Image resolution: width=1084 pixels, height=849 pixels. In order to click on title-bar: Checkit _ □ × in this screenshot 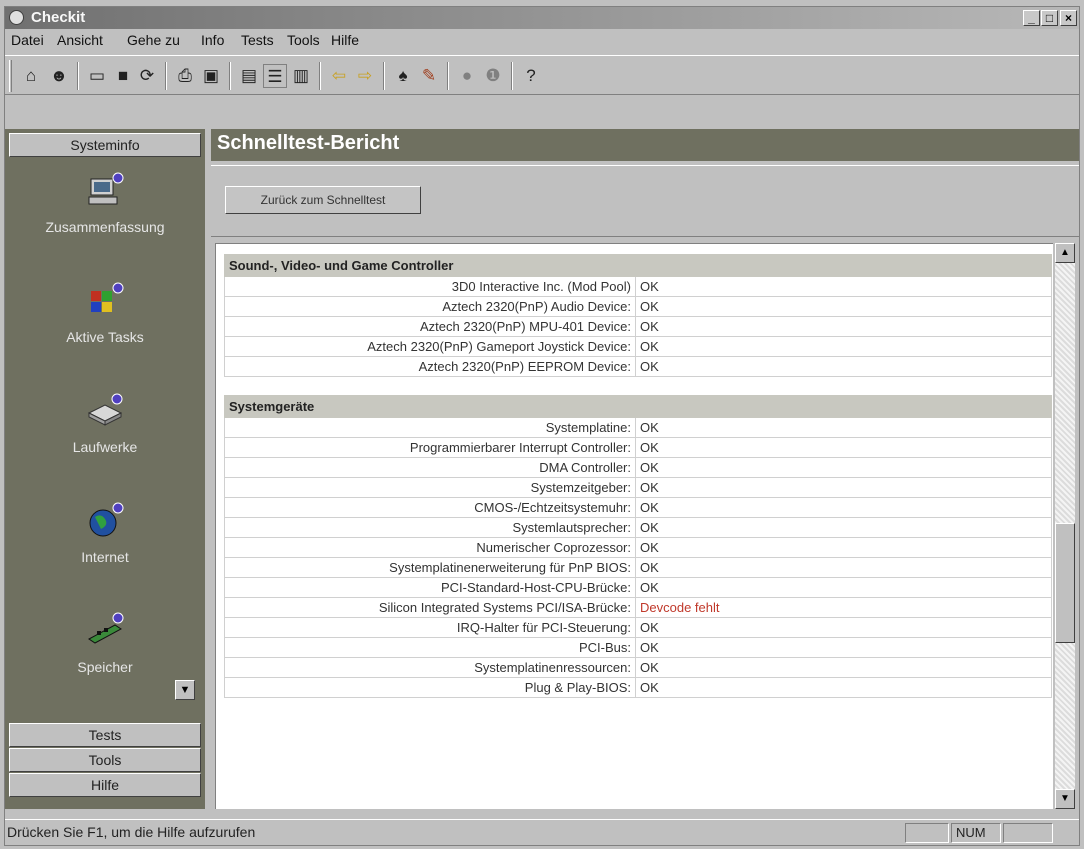, I will do `click(542, 18)`.